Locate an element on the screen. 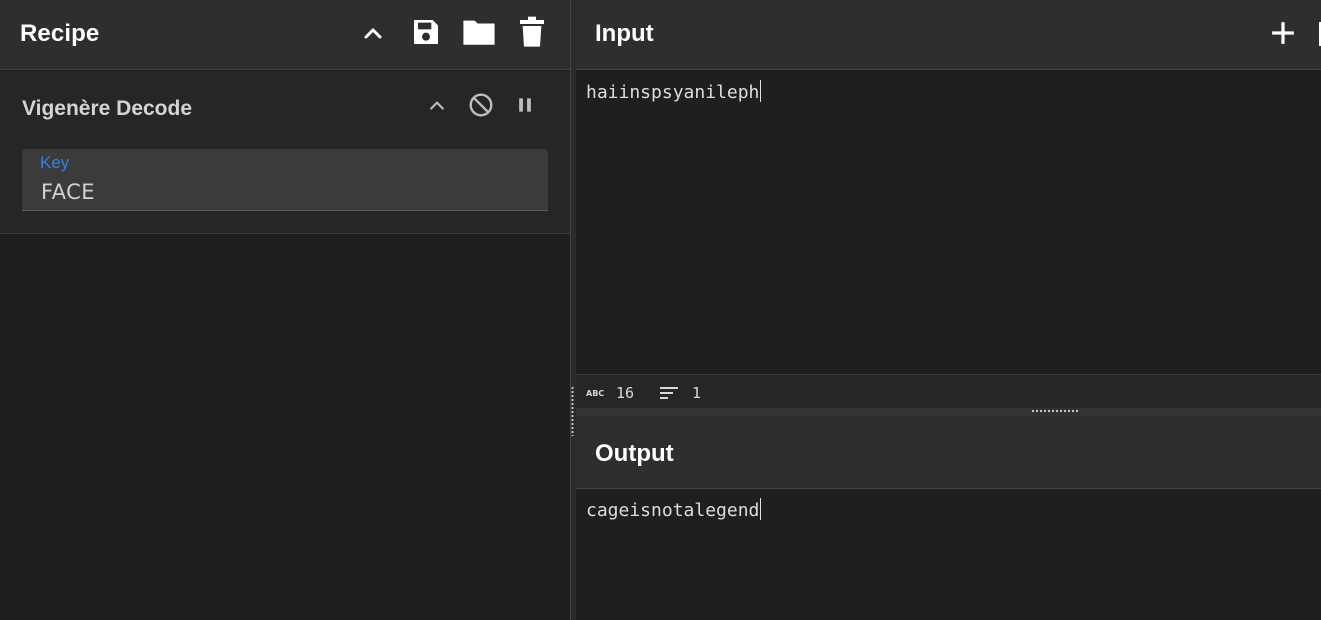  add-input-button is located at coordinates (1283, 33).